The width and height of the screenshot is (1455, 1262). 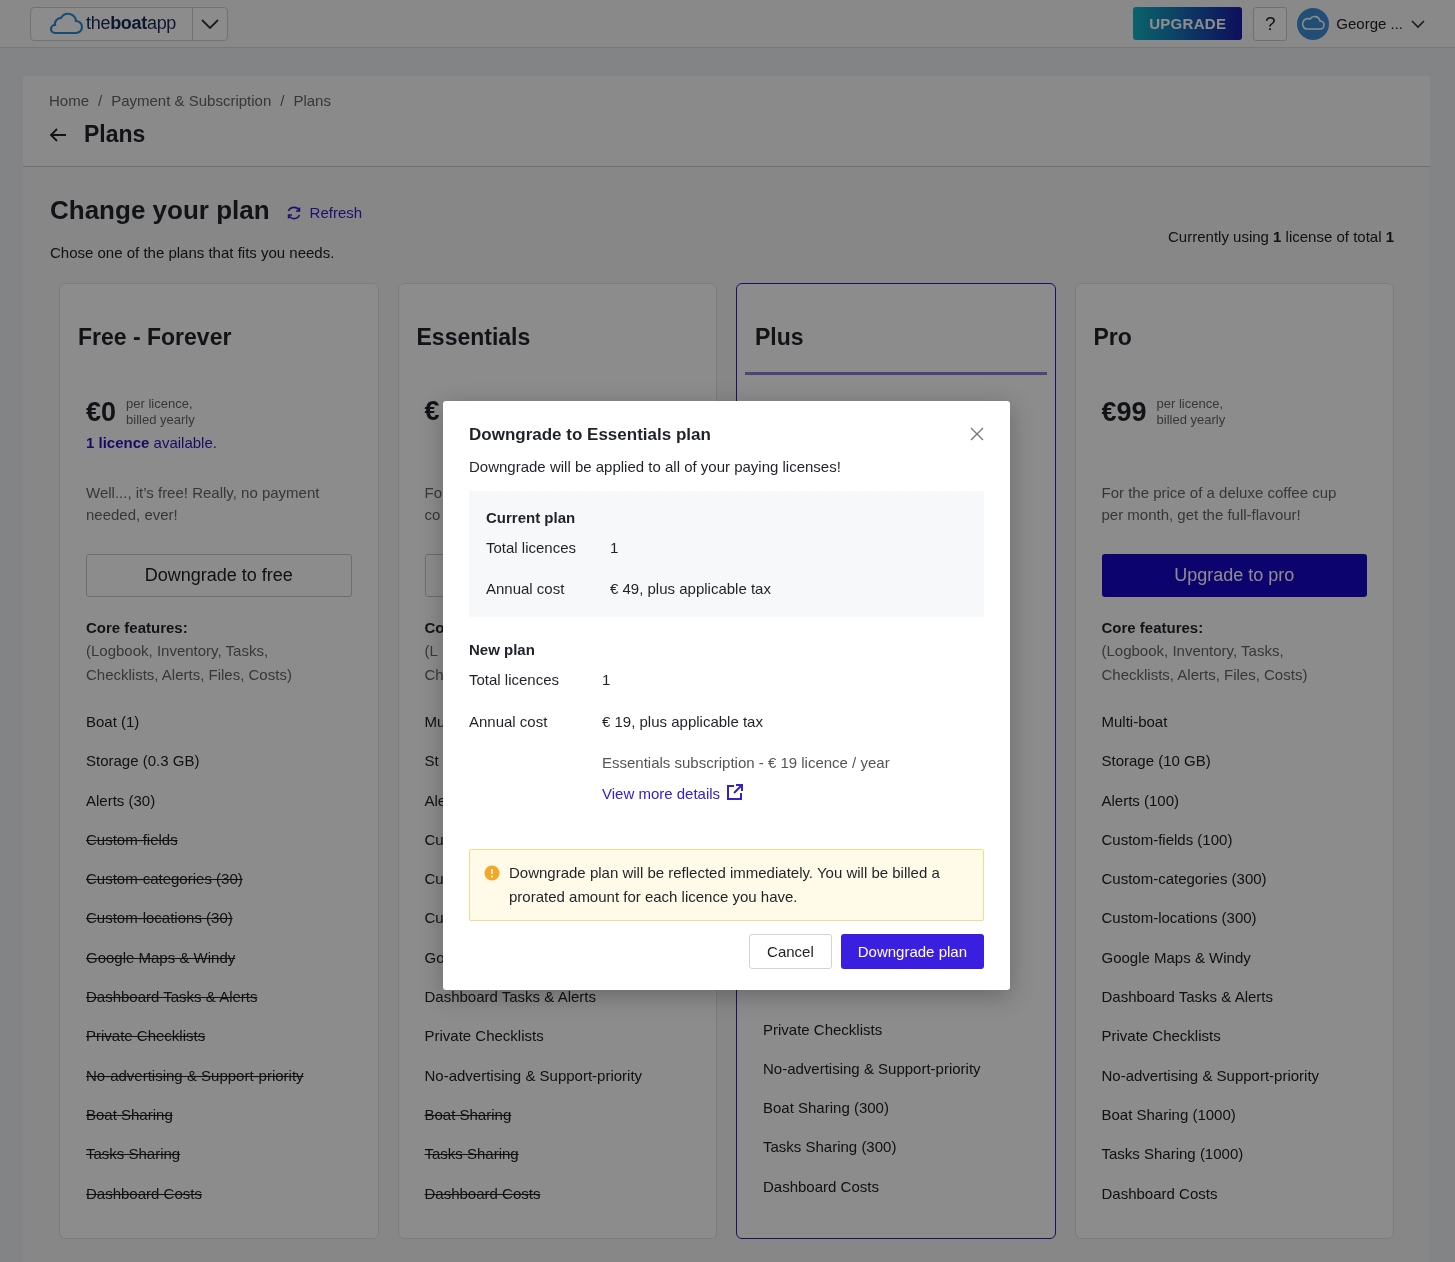 I want to click on feature-item: Custom-locations (30), so click(x=159, y=918).